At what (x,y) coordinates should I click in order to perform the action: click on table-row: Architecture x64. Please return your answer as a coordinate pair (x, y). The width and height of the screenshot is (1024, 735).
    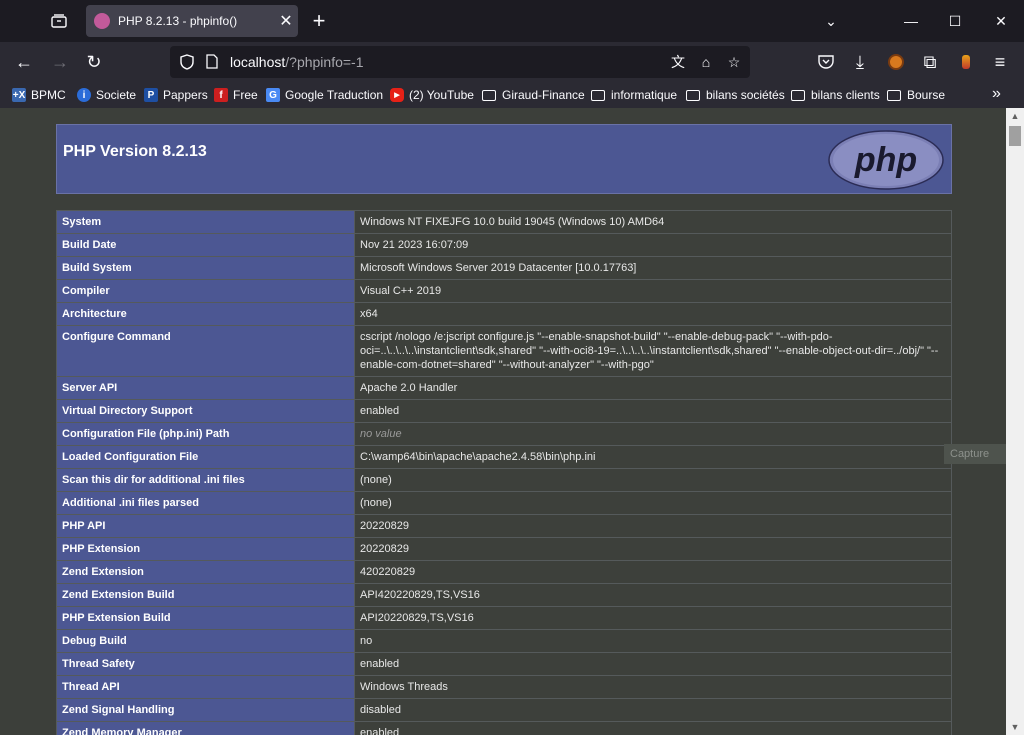
    Looking at the image, I should click on (504, 314).